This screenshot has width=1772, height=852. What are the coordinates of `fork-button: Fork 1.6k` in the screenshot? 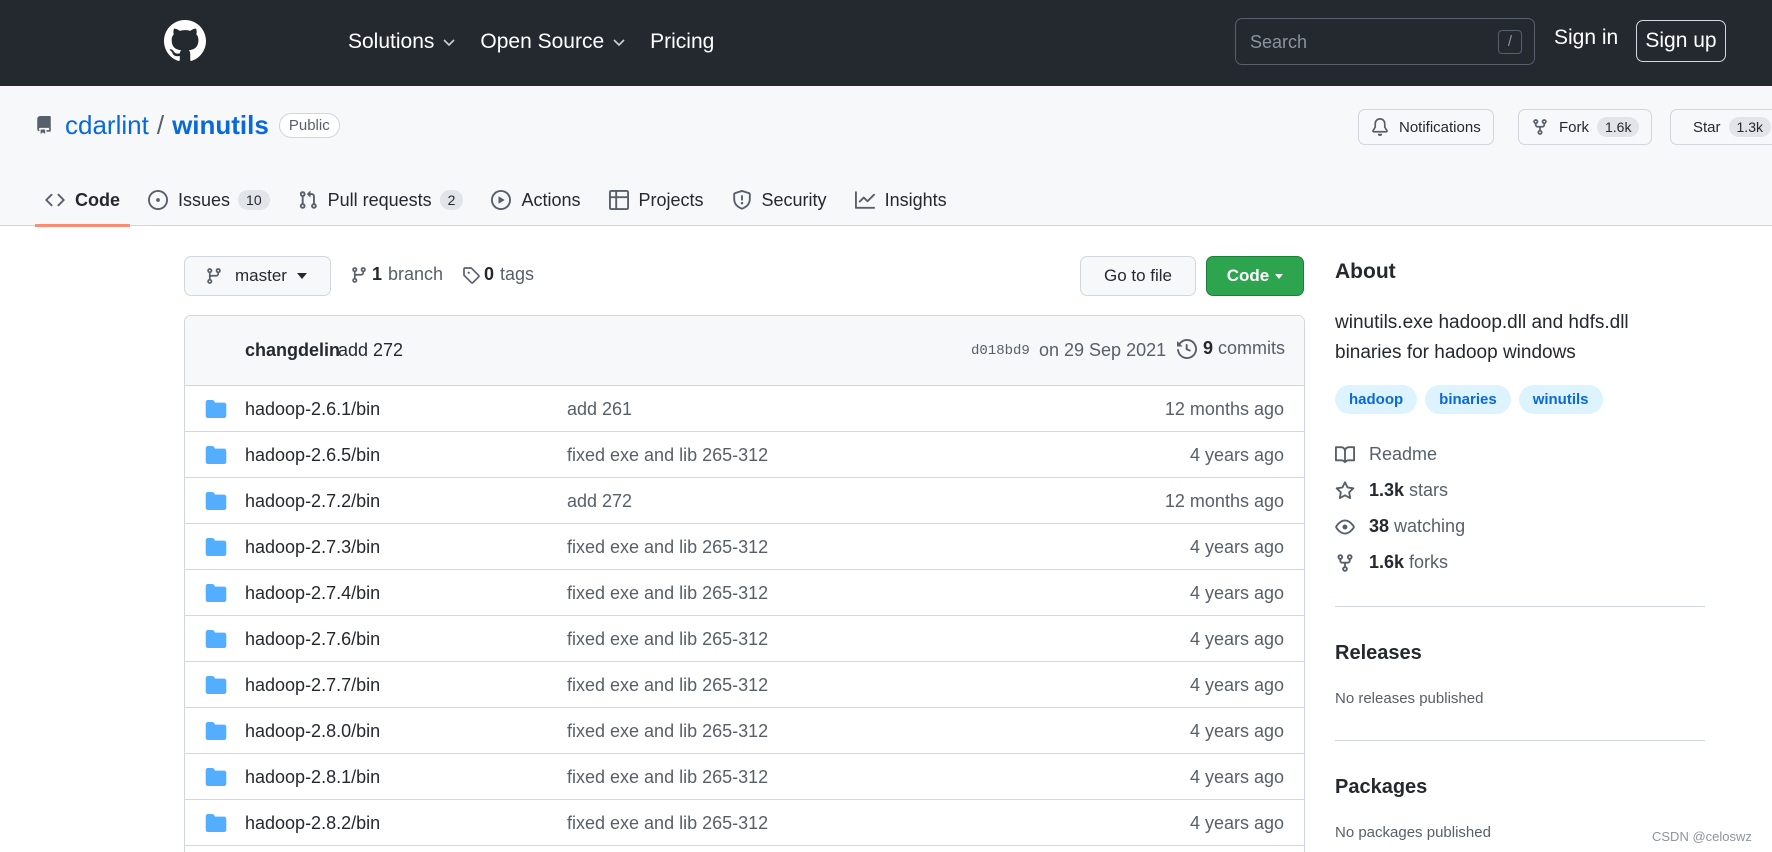 It's located at (1585, 127).